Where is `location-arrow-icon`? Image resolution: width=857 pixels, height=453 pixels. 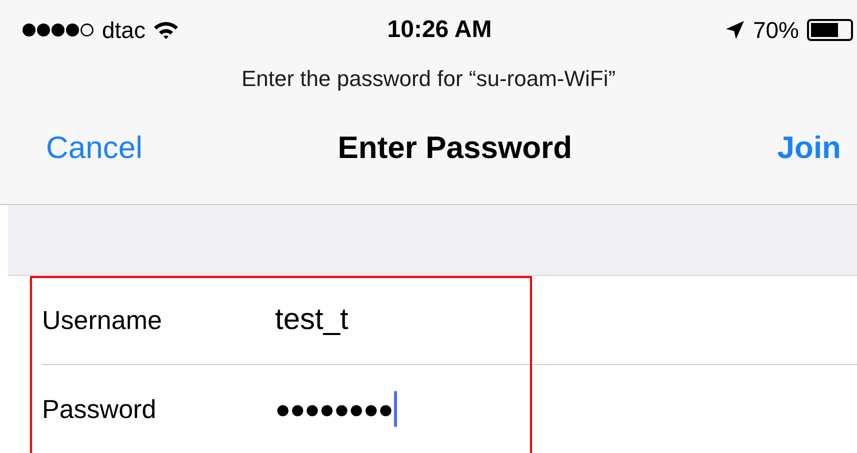
location-arrow-icon is located at coordinates (734, 30).